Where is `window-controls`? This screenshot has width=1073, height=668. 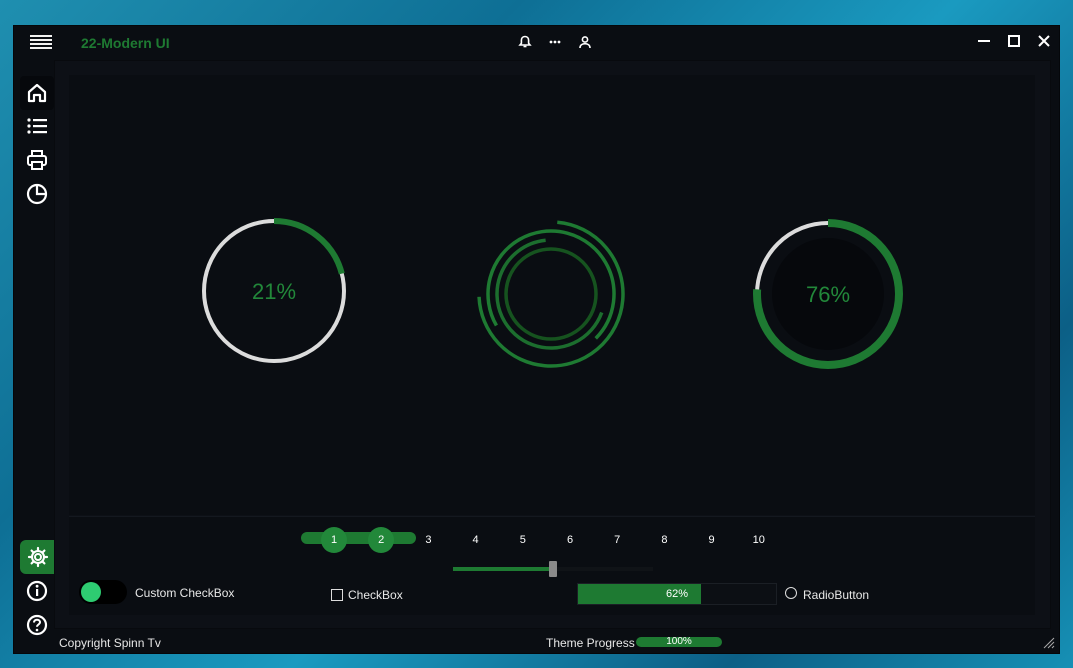
window-controls is located at coordinates (1014, 41).